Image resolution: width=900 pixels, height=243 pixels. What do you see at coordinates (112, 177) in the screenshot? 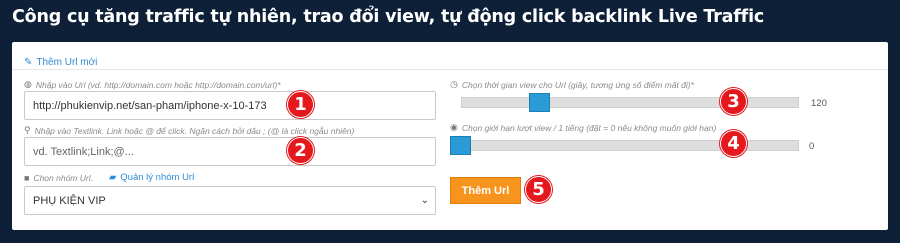
I see `folder-open-icon: ▰` at bounding box center [112, 177].